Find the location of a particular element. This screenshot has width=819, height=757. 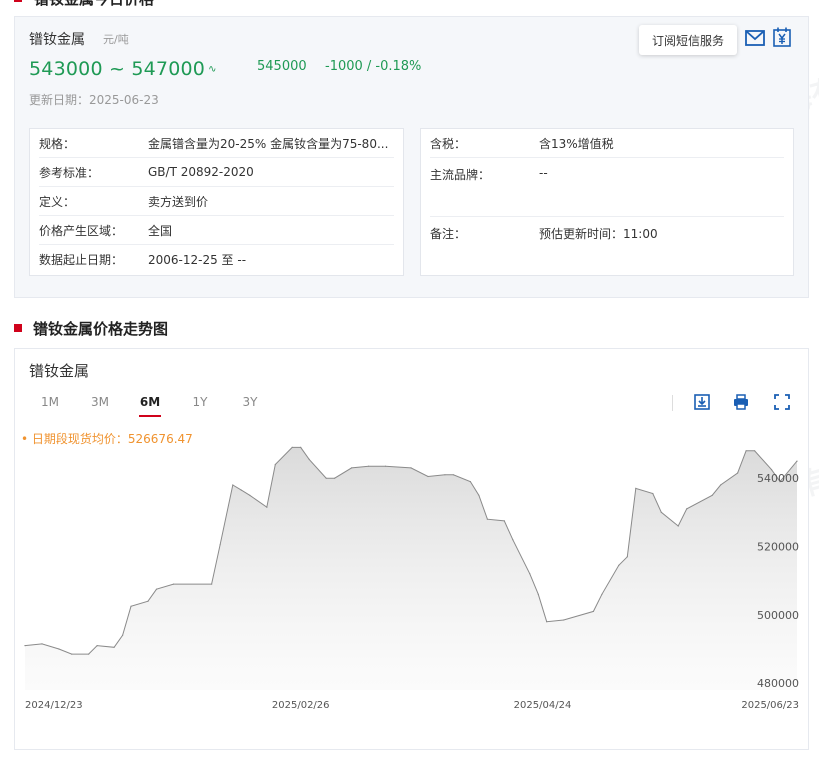

price-range-line: 543000 ~ 547000 ∿ is located at coordinates (122, 69).